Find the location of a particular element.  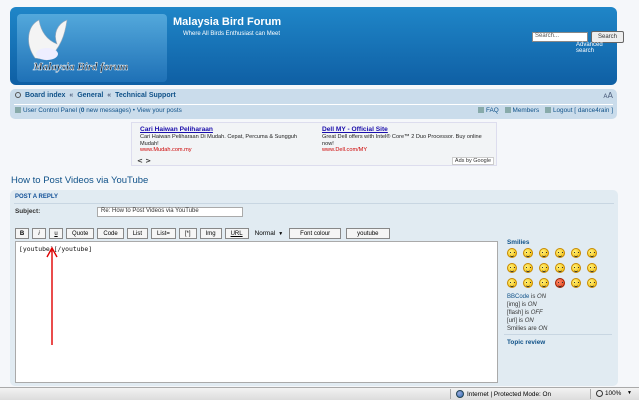

quote-button: Quote is located at coordinates (80, 233).